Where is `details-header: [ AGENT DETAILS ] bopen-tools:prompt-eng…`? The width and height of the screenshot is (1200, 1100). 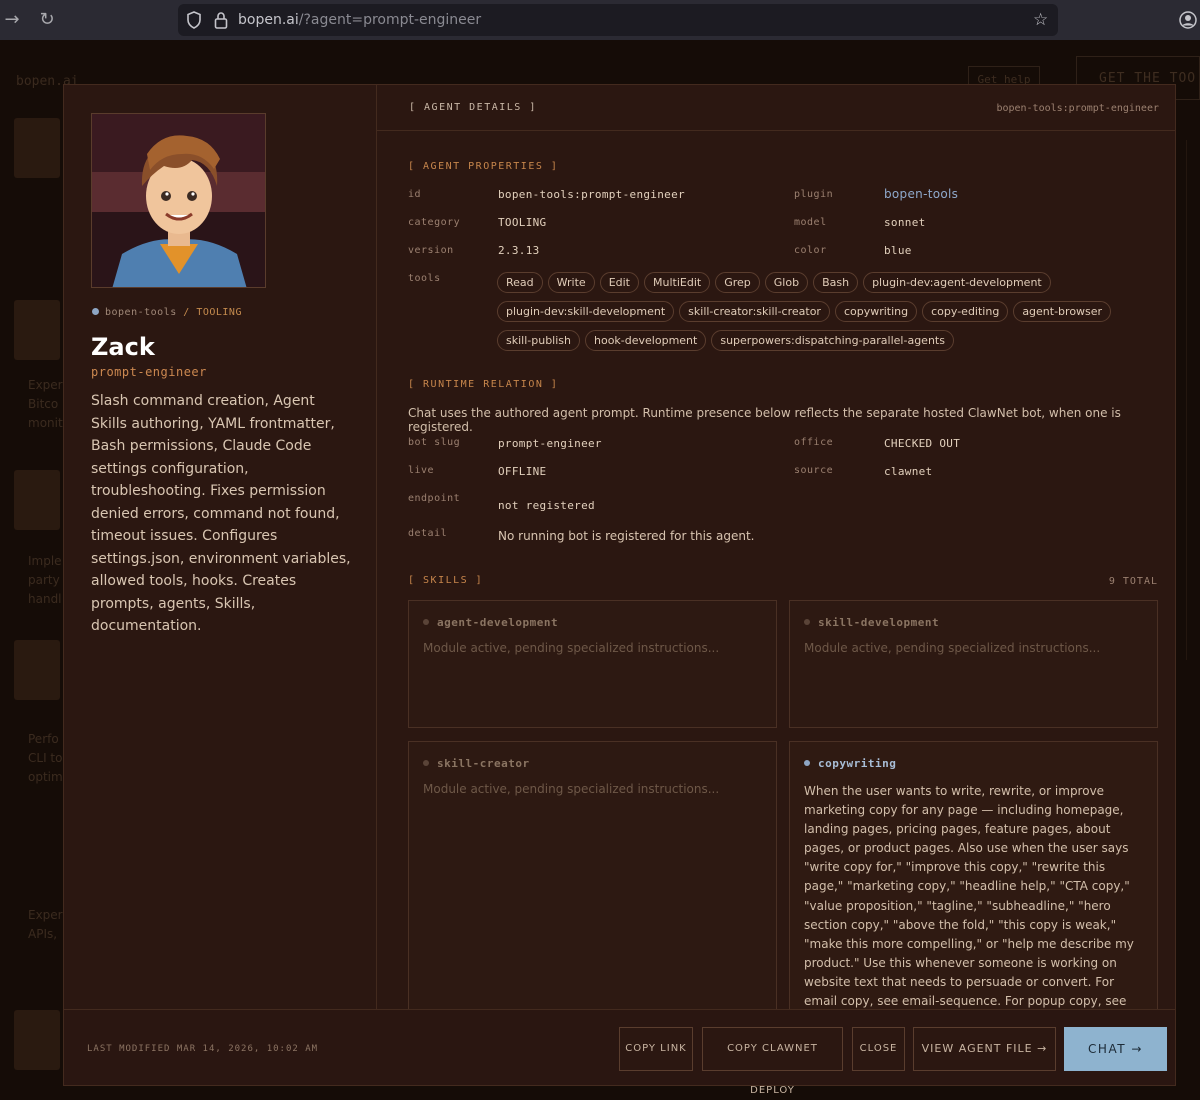
details-header: [ AGENT DETAILS ] bopen-tools:prompt-eng… is located at coordinates (776, 108).